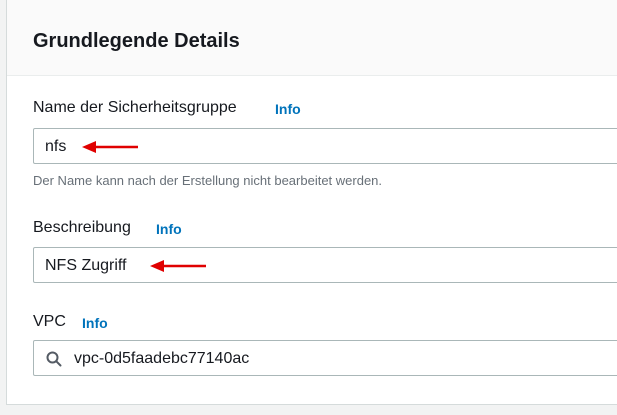 Image resolution: width=617 pixels, height=415 pixels. Describe the element at coordinates (325, 265) in the screenshot. I see `description-input: NFS Zugriff` at that location.